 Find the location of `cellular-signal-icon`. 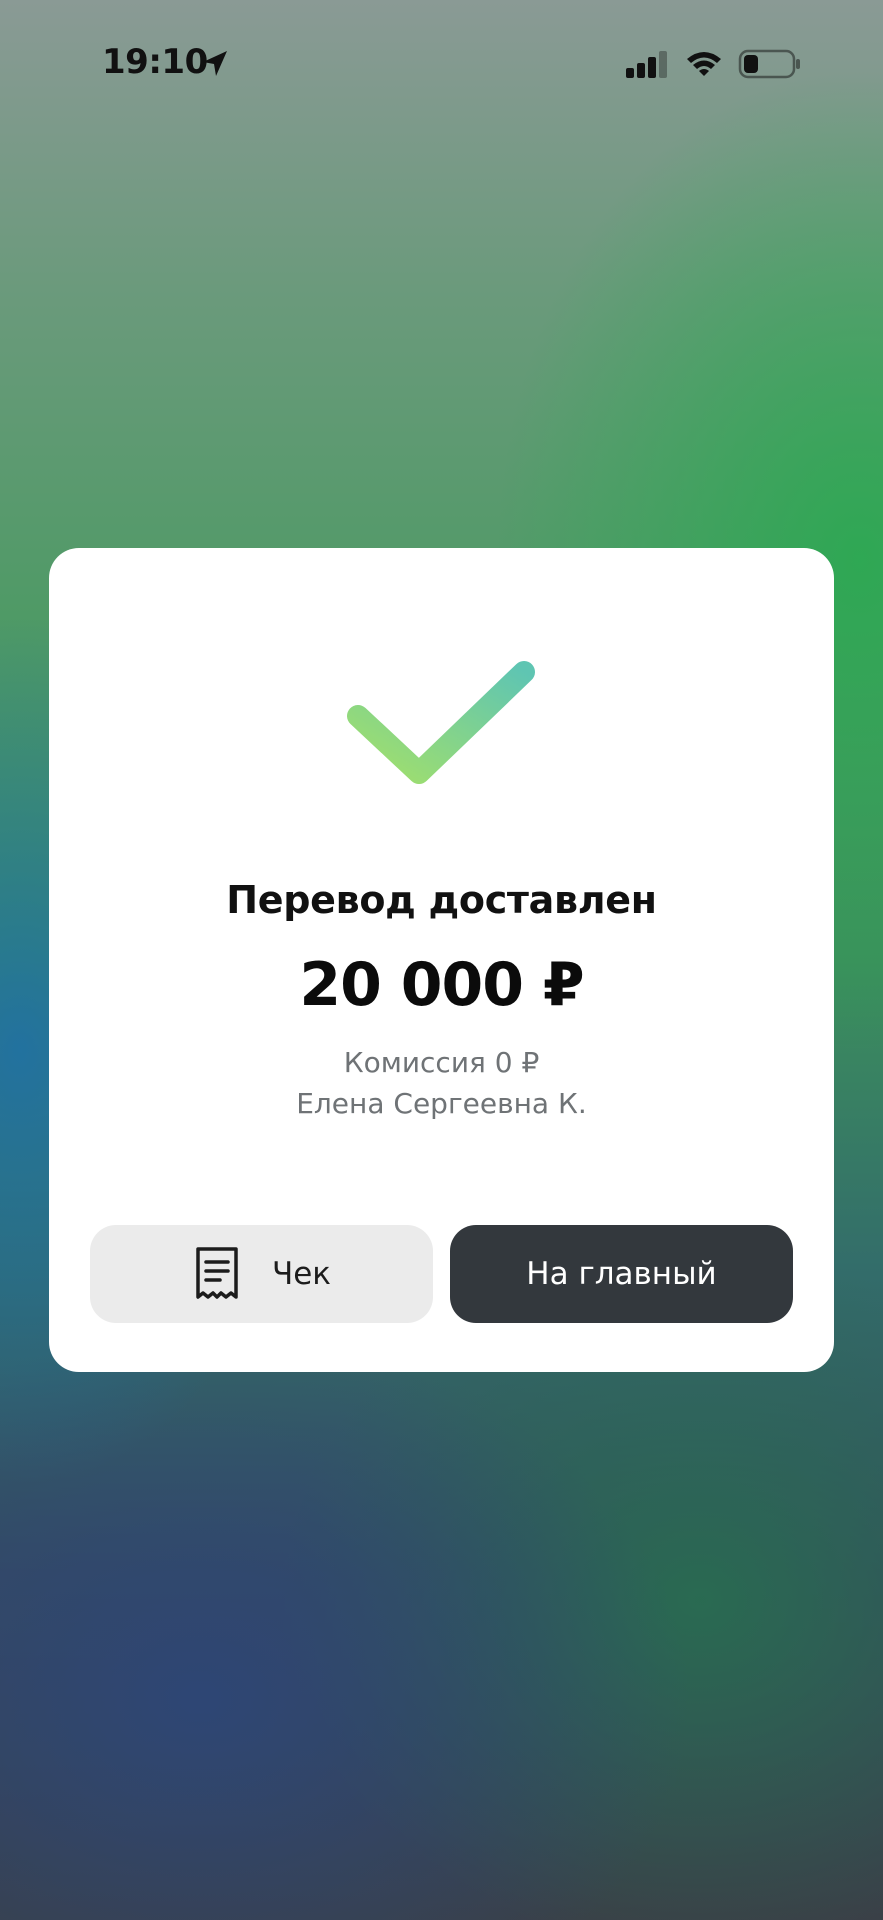

cellular-signal-icon is located at coordinates (646, 64).